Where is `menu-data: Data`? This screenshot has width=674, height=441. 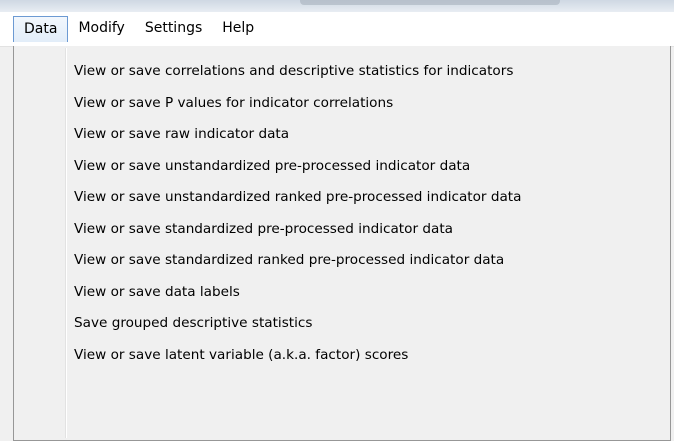
menu-data: Data is located at coordinates (41, 29).